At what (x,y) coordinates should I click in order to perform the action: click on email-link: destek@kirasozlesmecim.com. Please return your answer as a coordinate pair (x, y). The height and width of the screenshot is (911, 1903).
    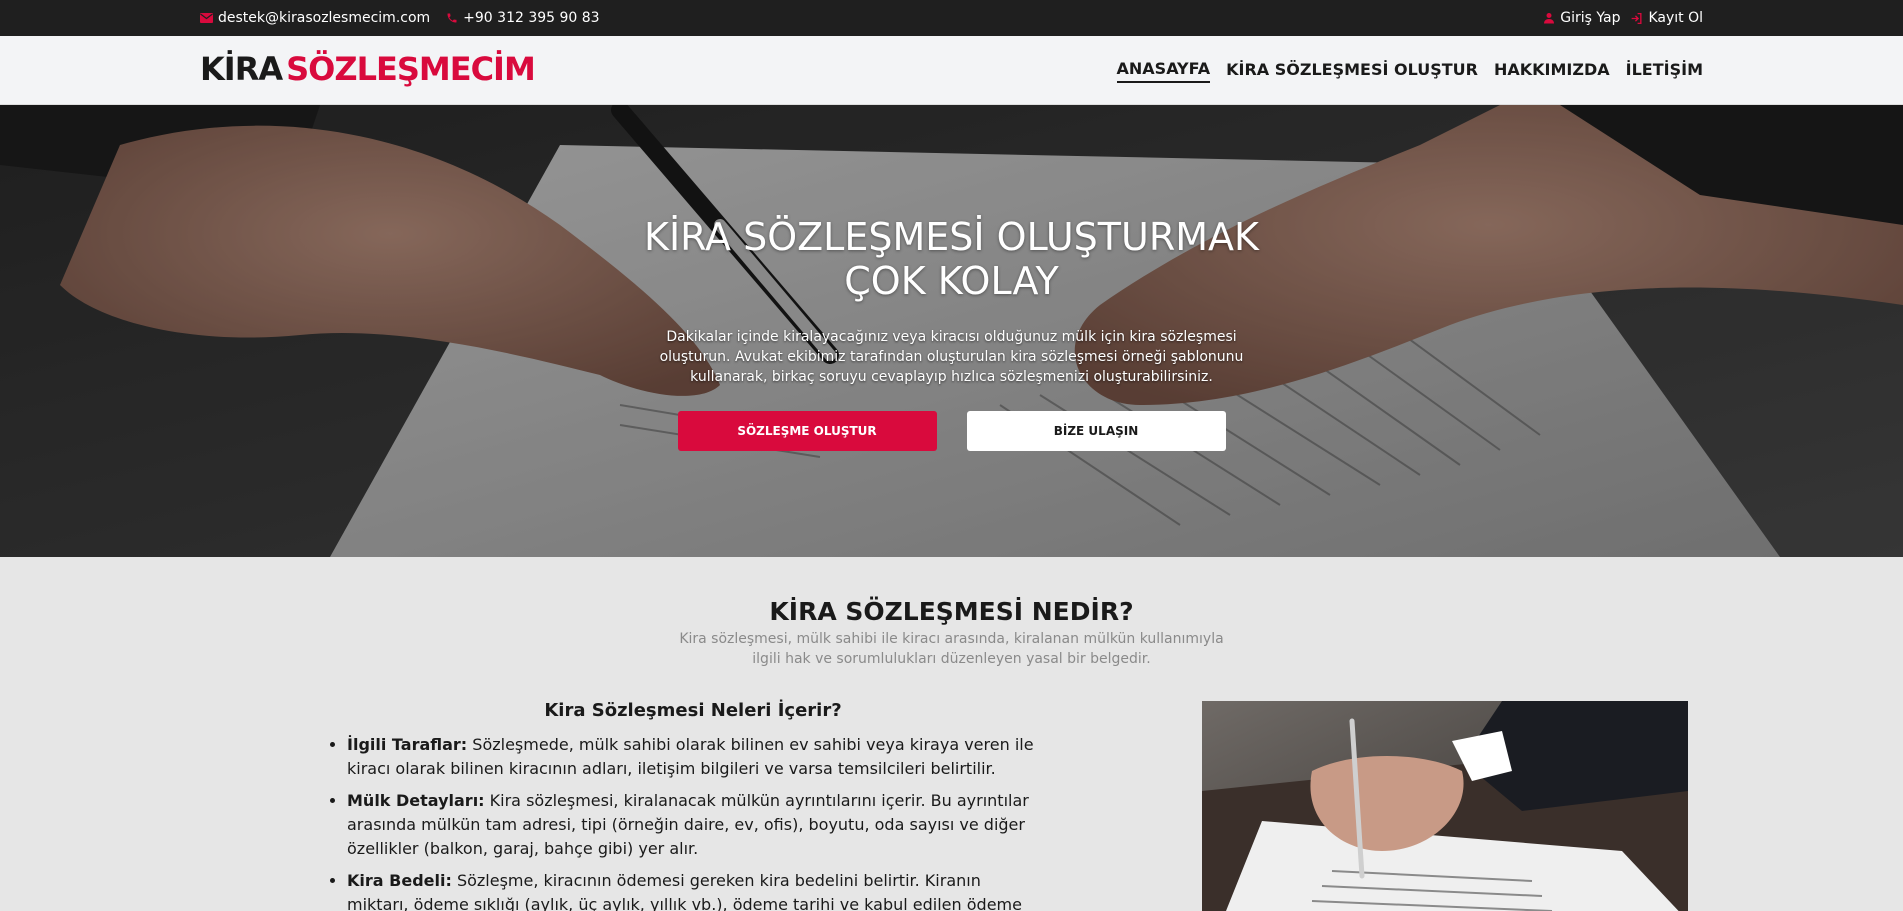
    Looking at the image, I should click on (315, 18).